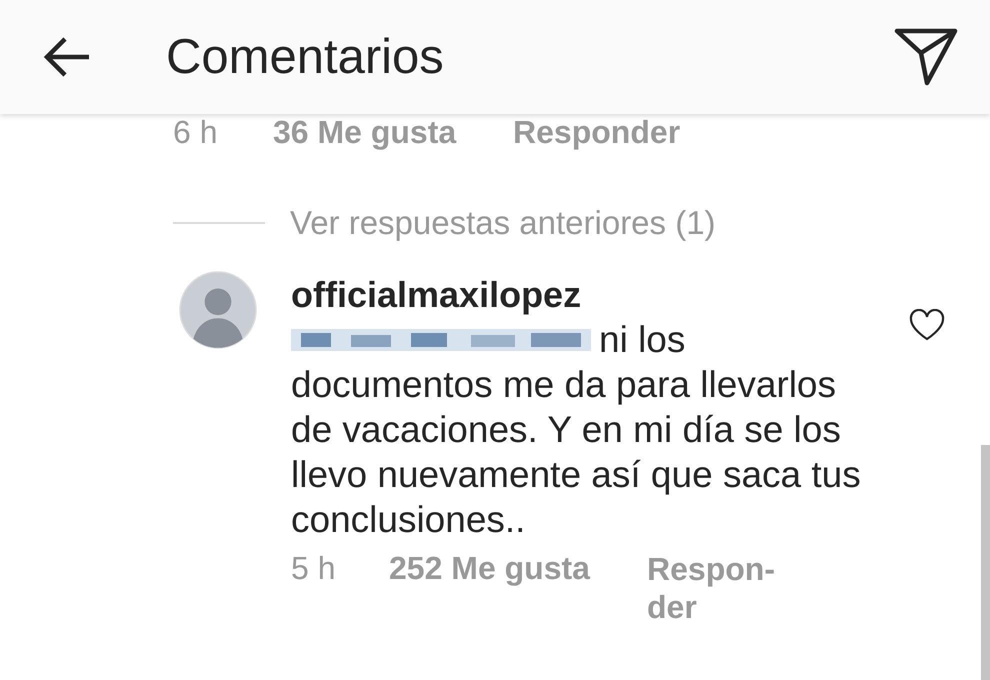  I want to click on username: officialmaxilopez, so click(586, 295).